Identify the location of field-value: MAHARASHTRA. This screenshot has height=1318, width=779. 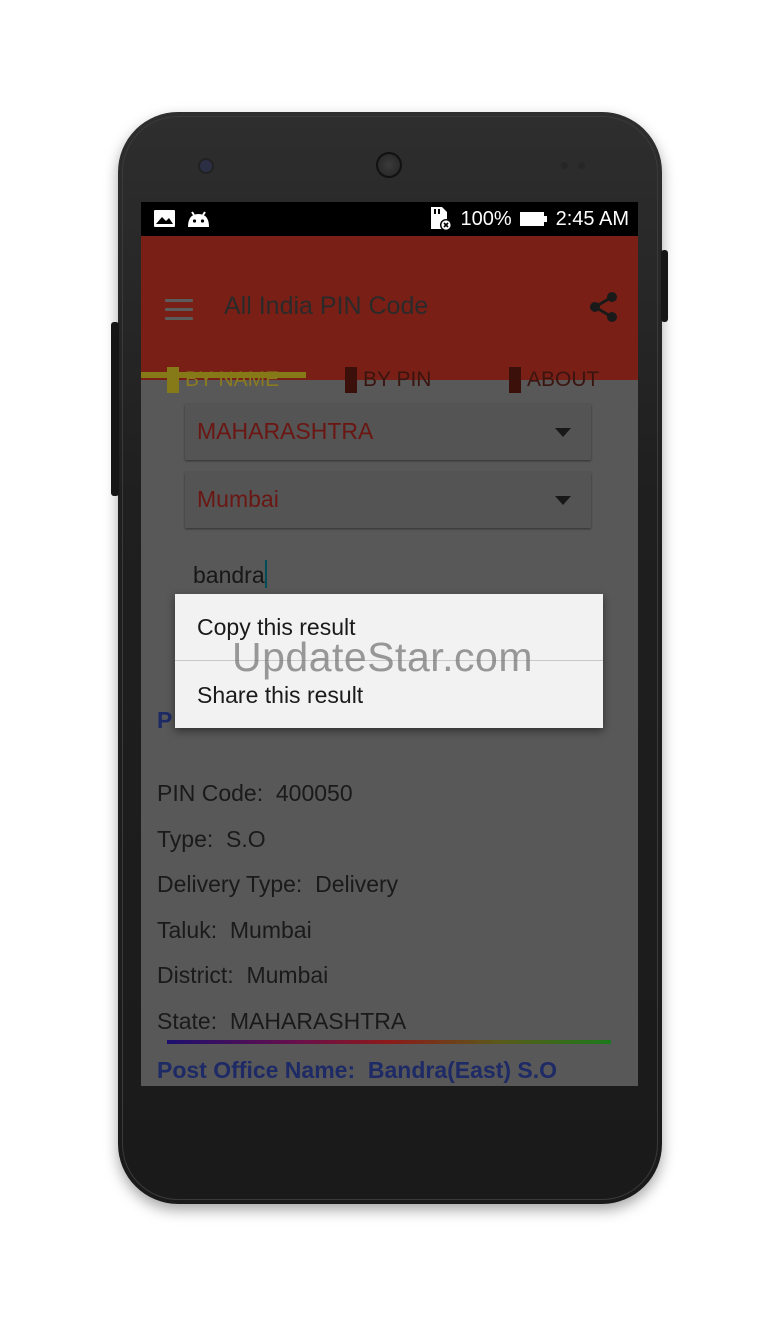
(318, 1021).